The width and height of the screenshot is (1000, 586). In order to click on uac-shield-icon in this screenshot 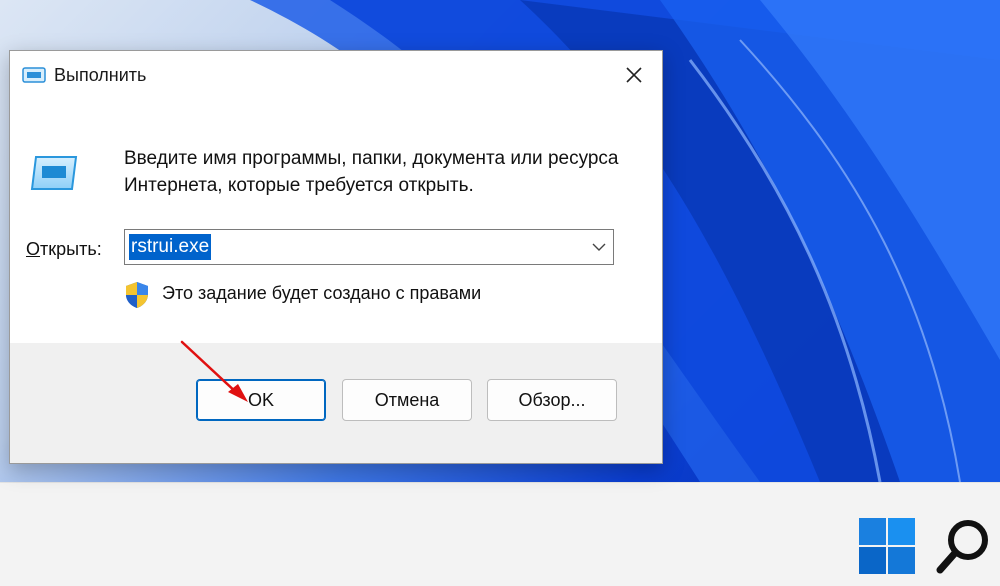, I will do `click(137, 295)`.